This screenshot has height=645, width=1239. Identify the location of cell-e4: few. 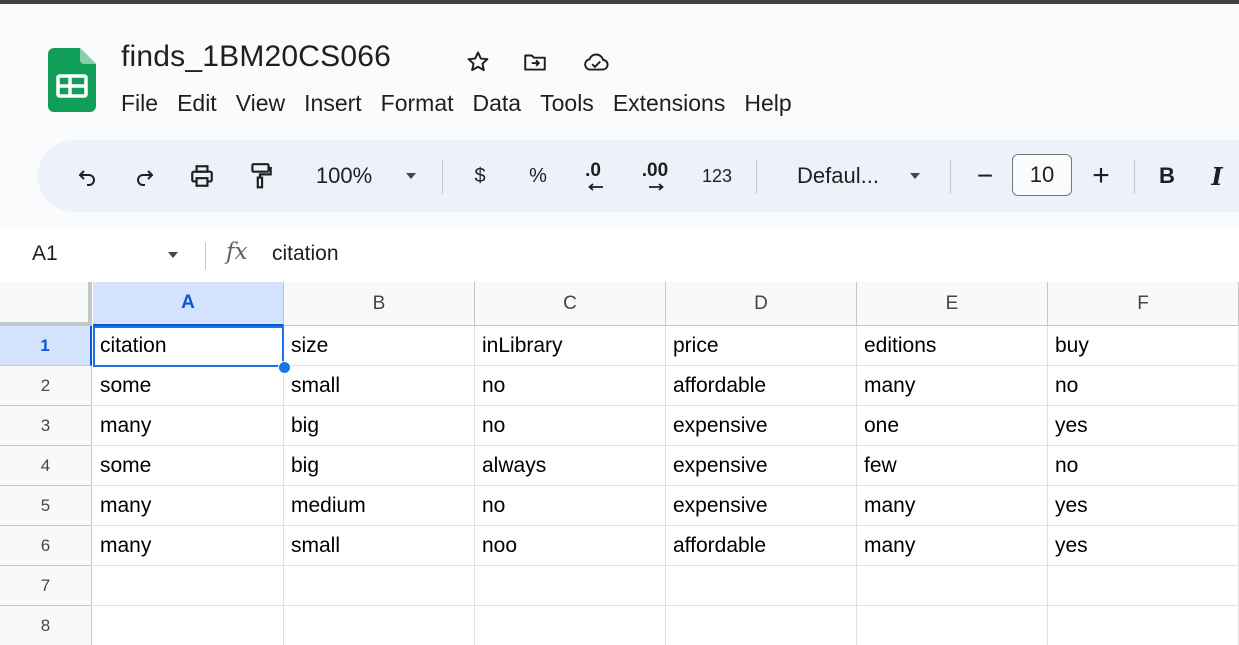
(952, 466).